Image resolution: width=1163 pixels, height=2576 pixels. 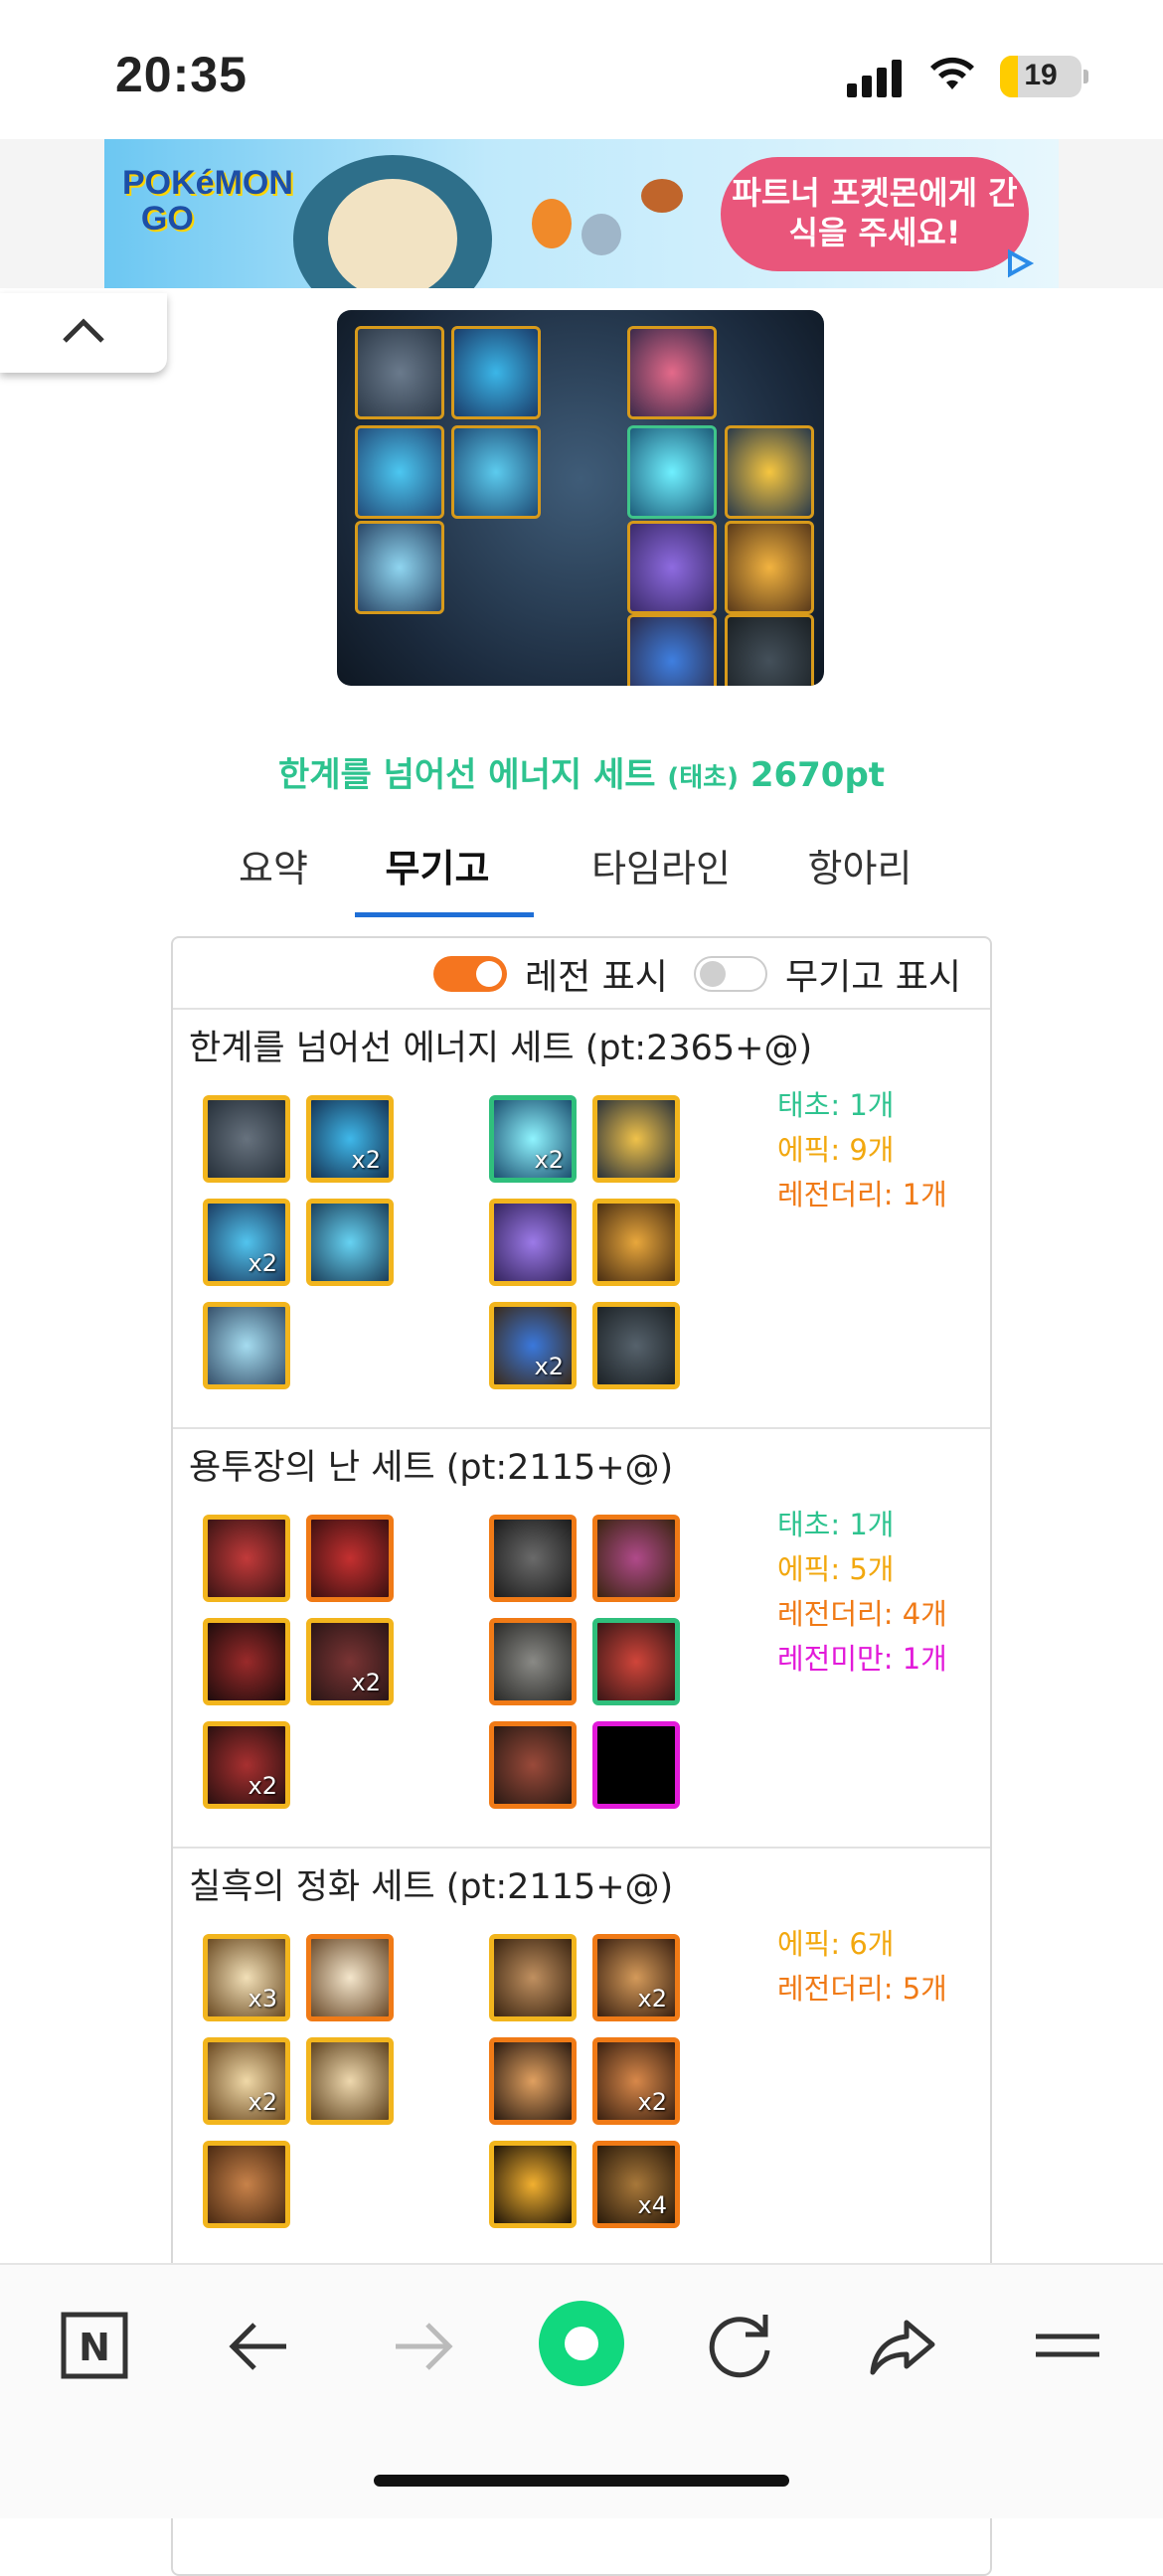 What do you see at coordinates (875, 214) in the screenshot?
I see `ad-headline: 파트너 포켓몬에게 간식을 주세요!` at bounding box center [875, 214].